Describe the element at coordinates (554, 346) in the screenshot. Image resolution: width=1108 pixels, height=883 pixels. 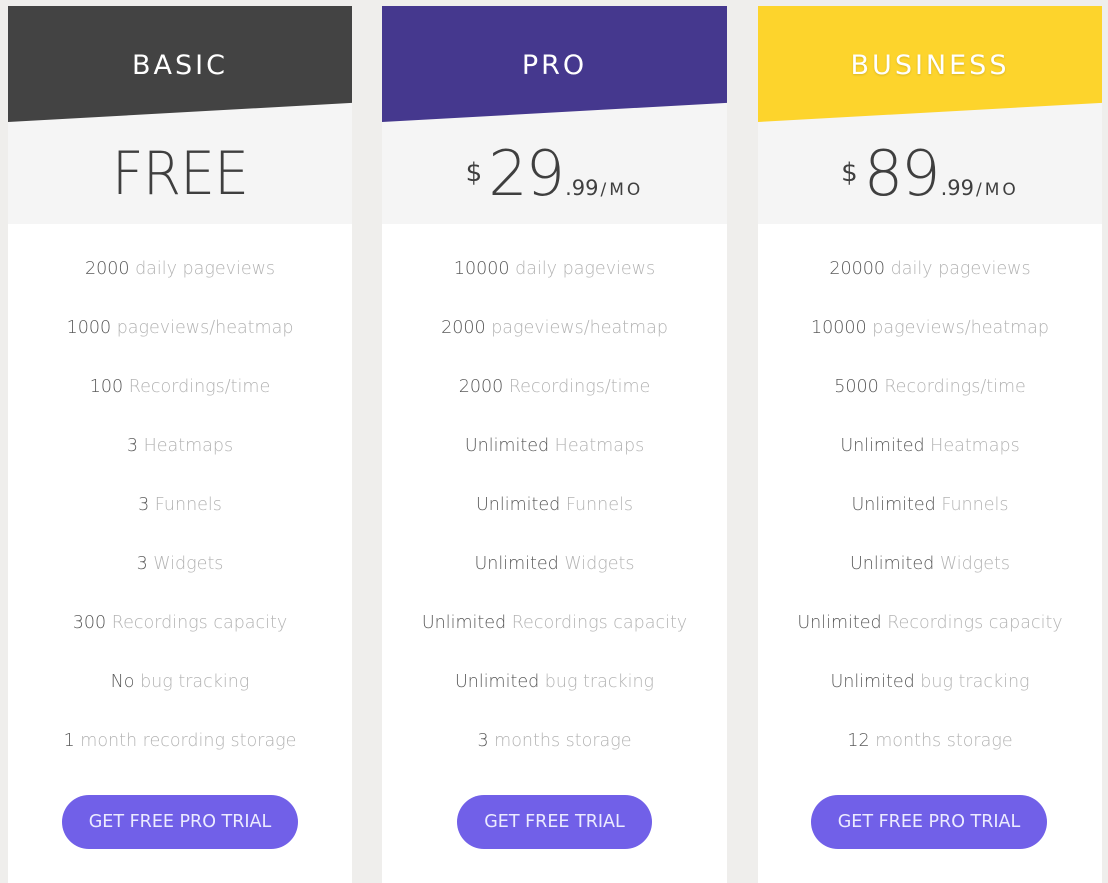
I see `feature-item: 2000 pageviews/heatmap` at that location.